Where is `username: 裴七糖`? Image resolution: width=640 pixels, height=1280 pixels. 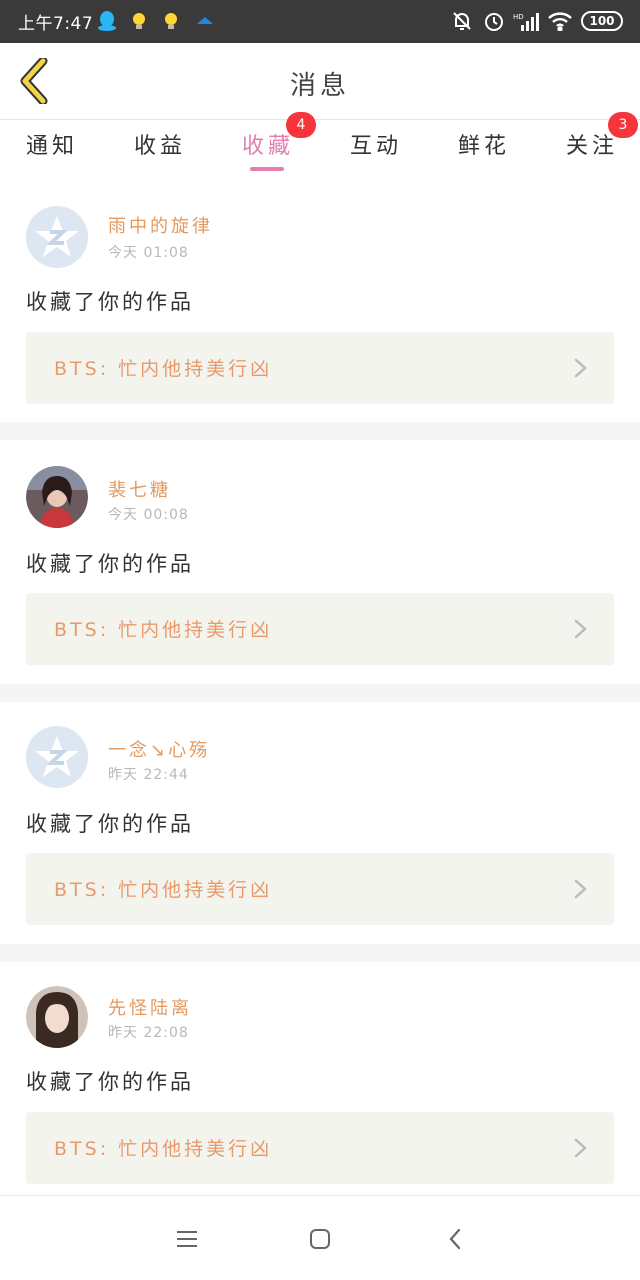
username: 裴七糖 is located at coordinates (139, 489).